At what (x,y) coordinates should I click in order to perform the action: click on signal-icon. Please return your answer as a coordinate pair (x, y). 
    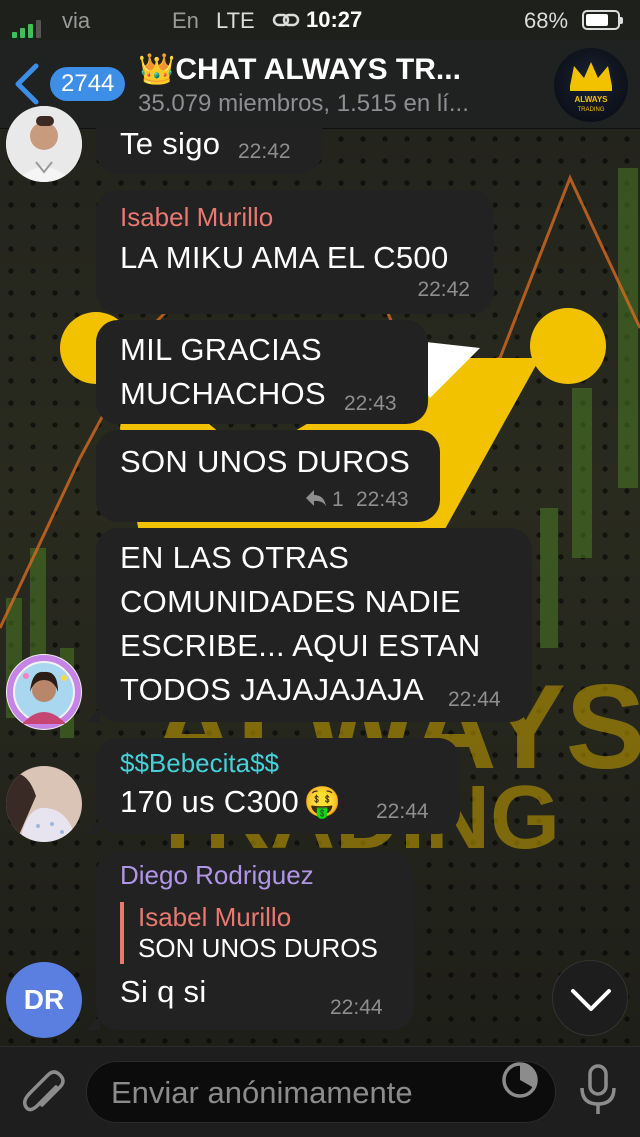
    Looking at the image, I should click on (28, 25).